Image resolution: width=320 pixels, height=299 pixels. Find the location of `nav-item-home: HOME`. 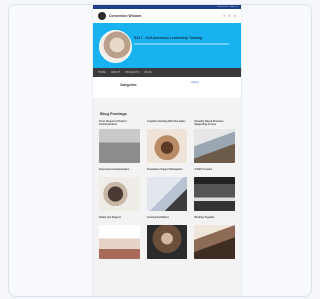

nav-item-home: HOME is located at coordinates (102, 72).